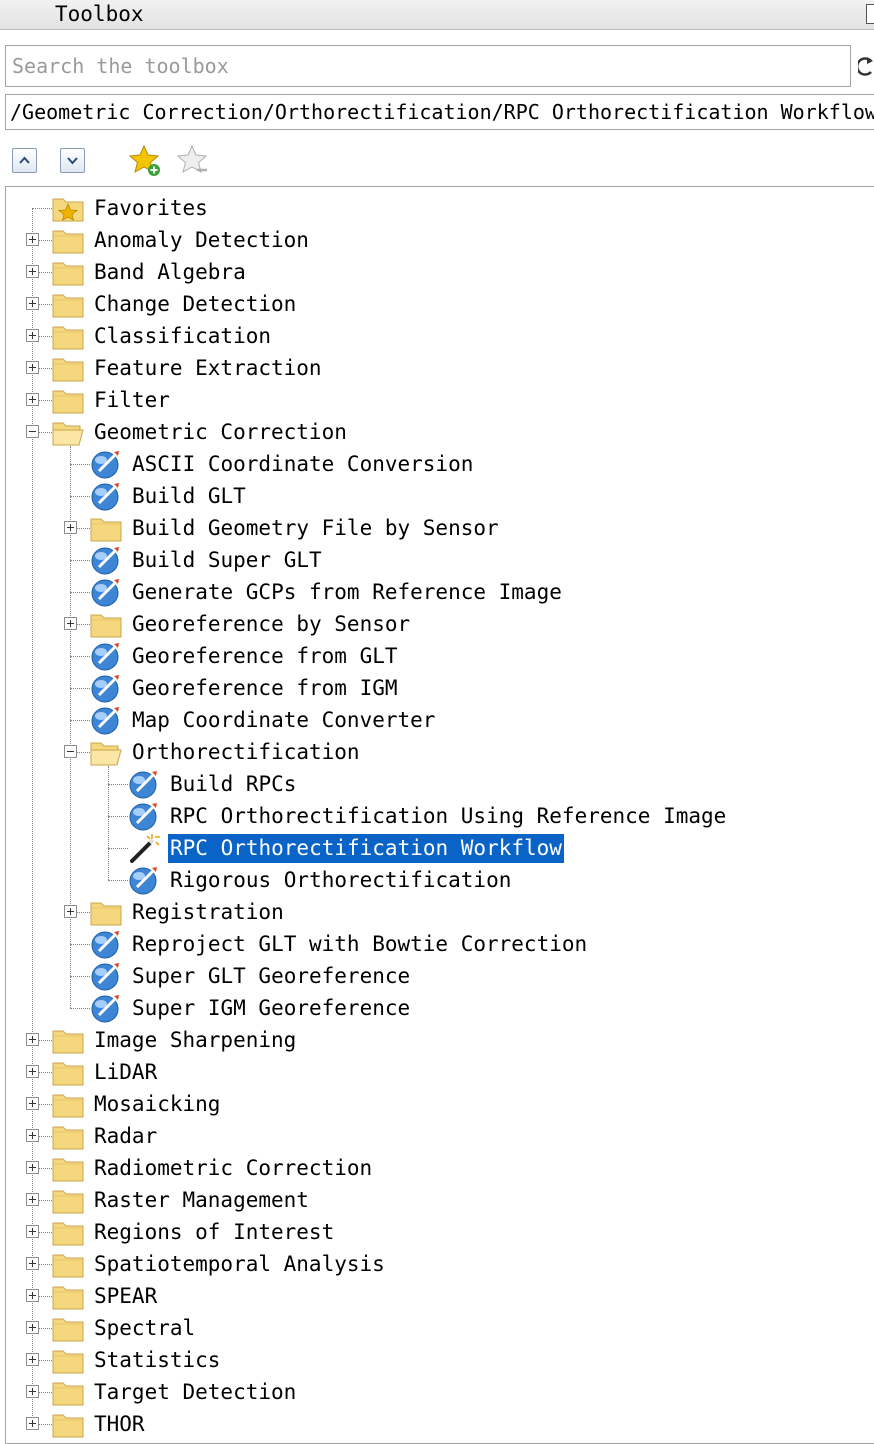 The image size is (874, 1444). Describe the element at coordinates (870, 14) in the screenshot. I see `maximize-button` at that location.